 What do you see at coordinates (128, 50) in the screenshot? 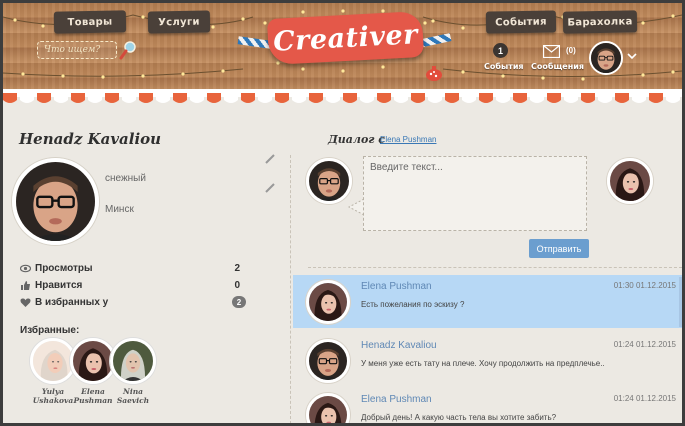
I see `magnifier-icon` at bounding box center [128, 50].